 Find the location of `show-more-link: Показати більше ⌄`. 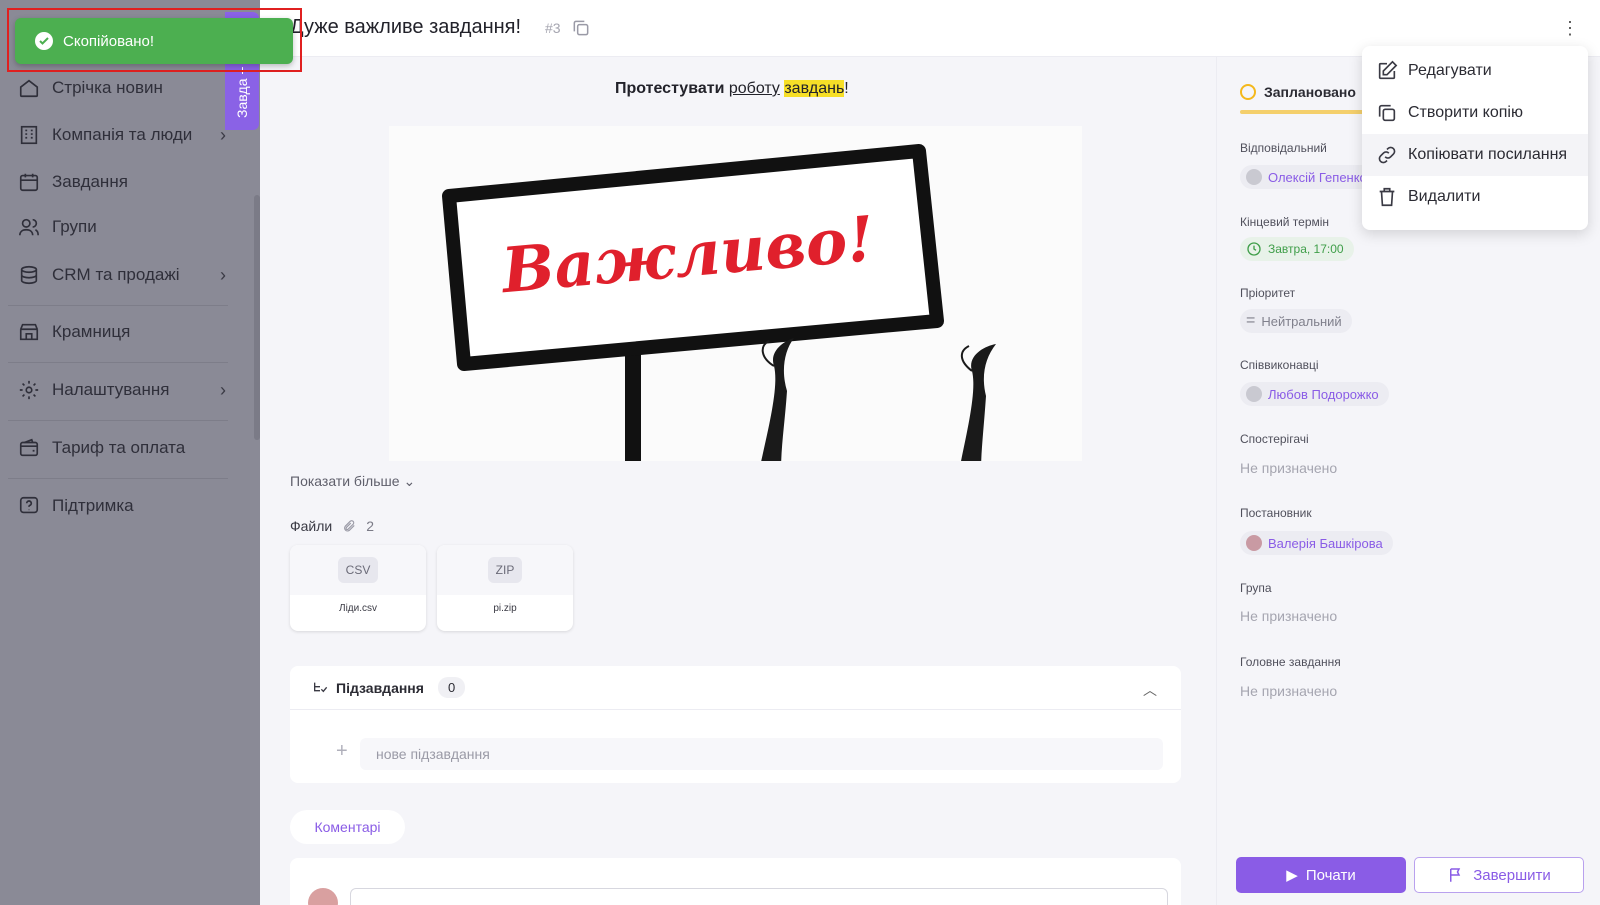

show-more-link: Показати більше ⌄ is located at coordinates (352, 481).